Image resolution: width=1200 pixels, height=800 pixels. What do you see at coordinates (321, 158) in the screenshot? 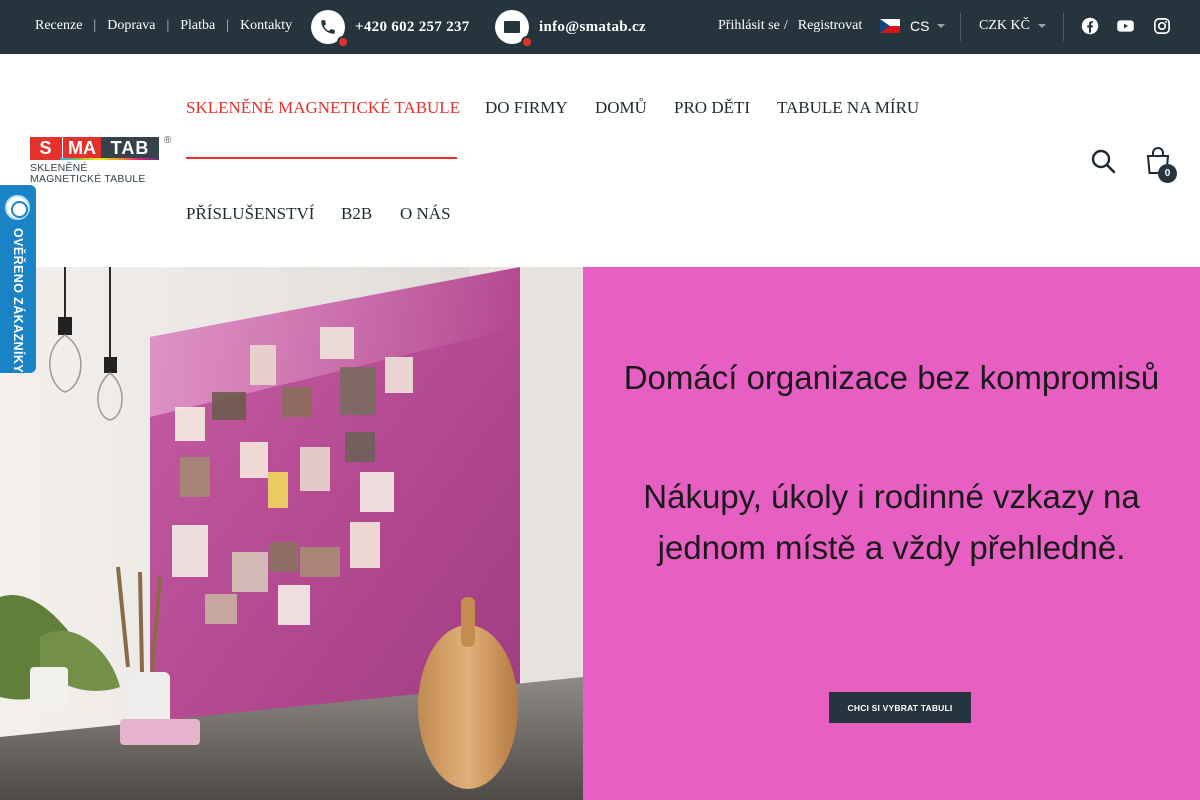
I see `active-nav-underline` at bounding box center [321, 158].